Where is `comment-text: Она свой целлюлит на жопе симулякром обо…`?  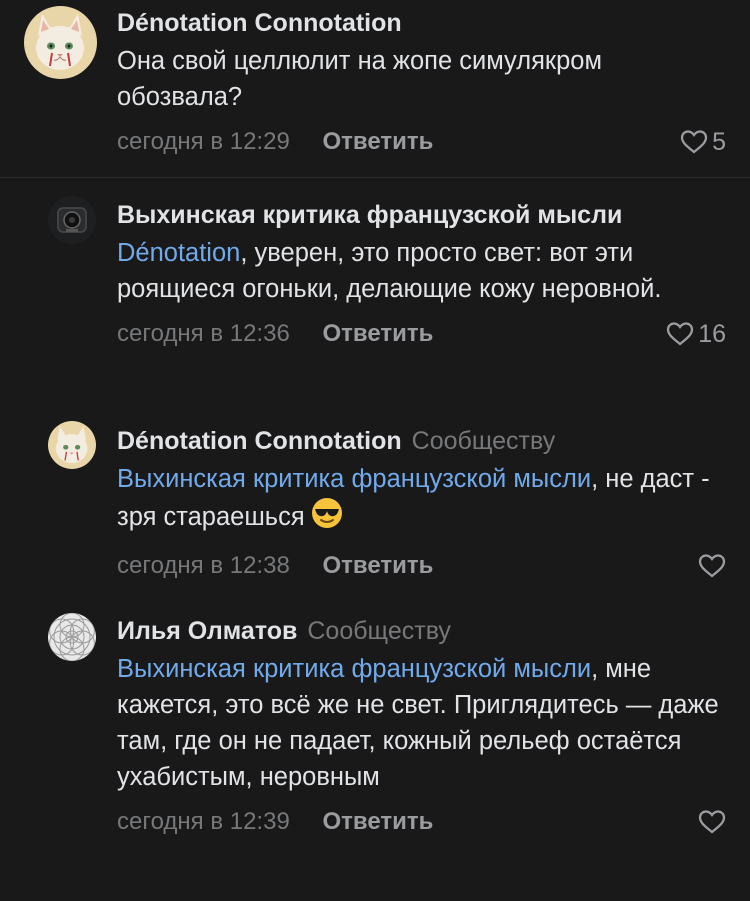 comment-text: Она свой целлюлит на жопе симулякром обо… is located at coordinates (421, 79).